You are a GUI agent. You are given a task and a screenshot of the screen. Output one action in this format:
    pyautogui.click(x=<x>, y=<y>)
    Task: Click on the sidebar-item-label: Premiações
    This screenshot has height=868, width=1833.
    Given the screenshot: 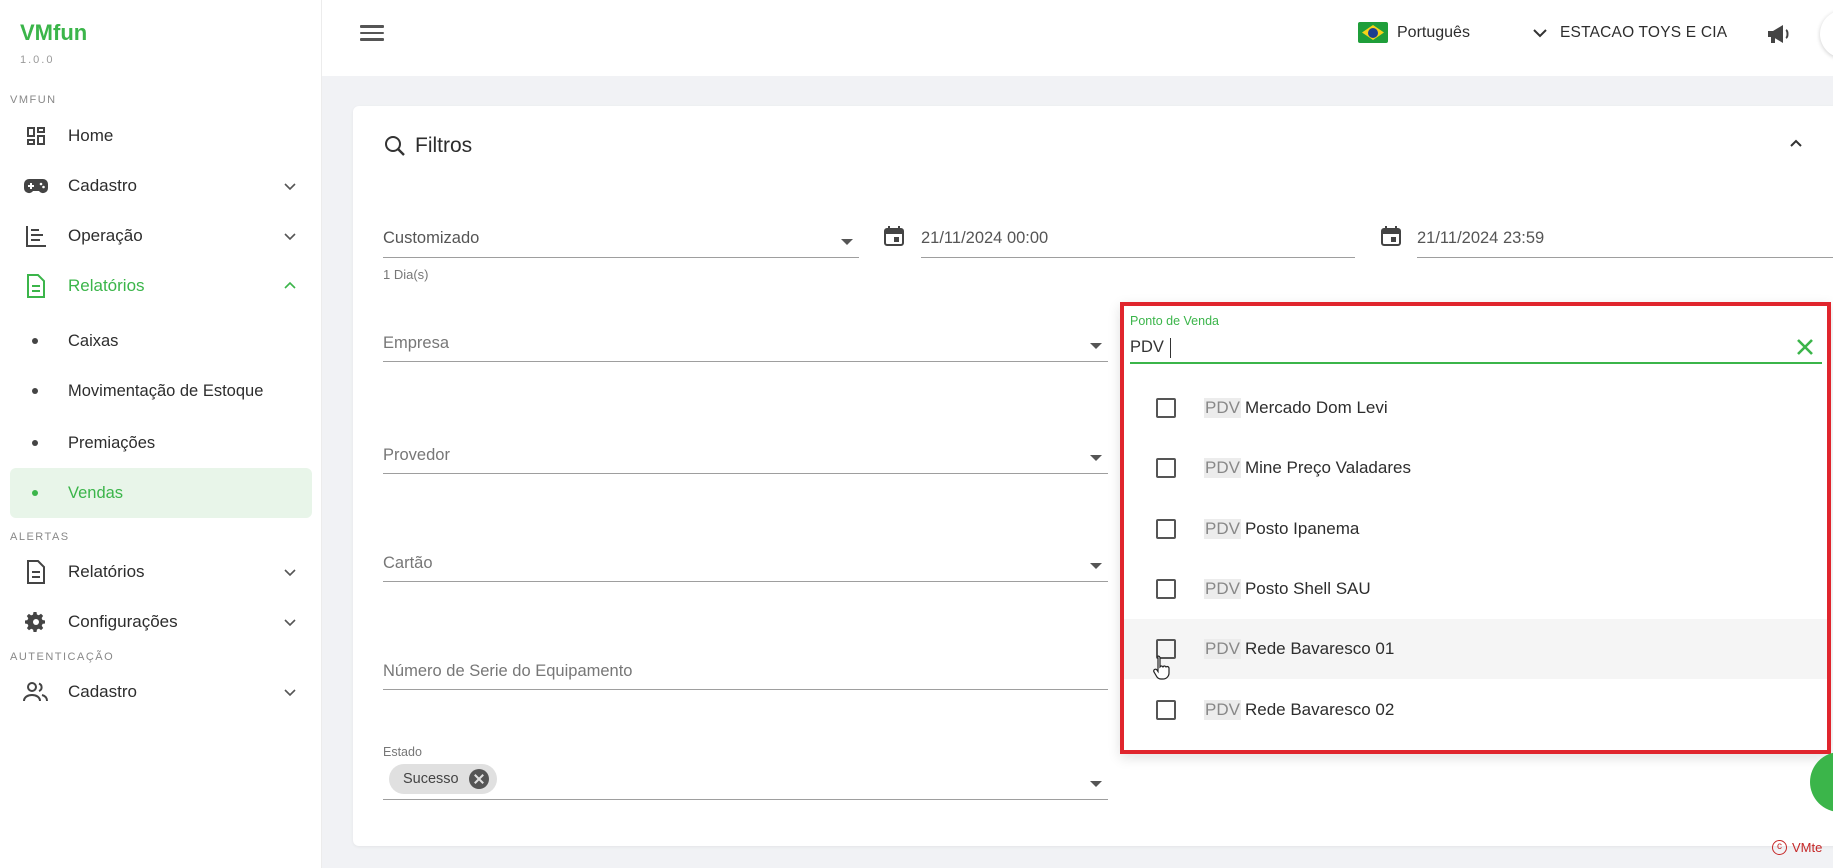 What is the action you would take?
    pyautogui.click(x=112, y=442)
    